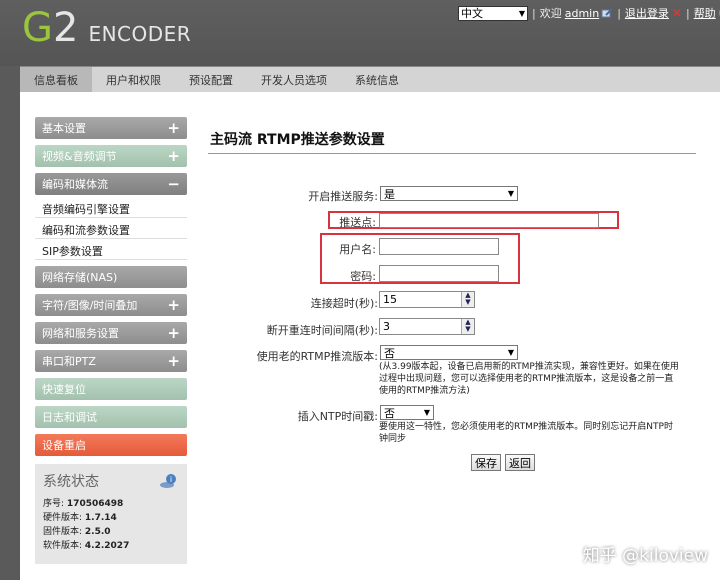 The height and width of the screenshot is (580, 720). I want to click on main-nav-tabs: 信息看板 用户和权限 预设配置 开发人员选项 系统信息, so click(370, 79).